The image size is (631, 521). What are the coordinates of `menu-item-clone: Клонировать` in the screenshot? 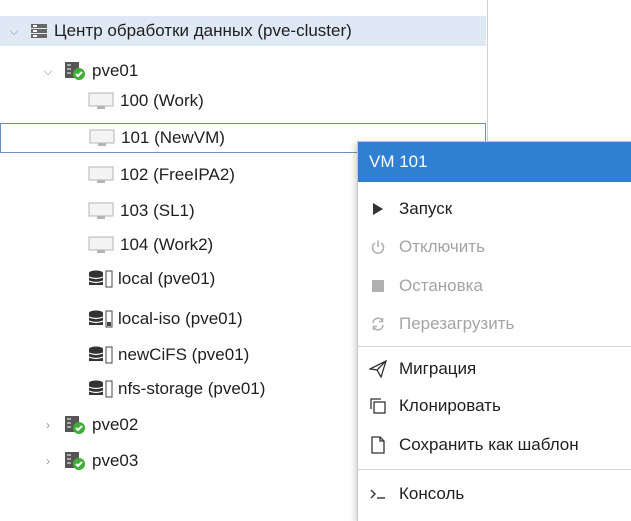 It's located at (494, 406).